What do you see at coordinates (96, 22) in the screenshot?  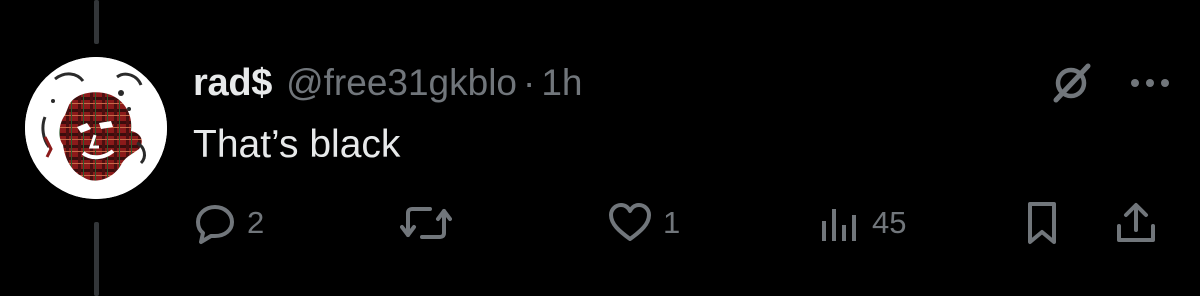 I see `thread-line-top` at bounding box center [96, 22].